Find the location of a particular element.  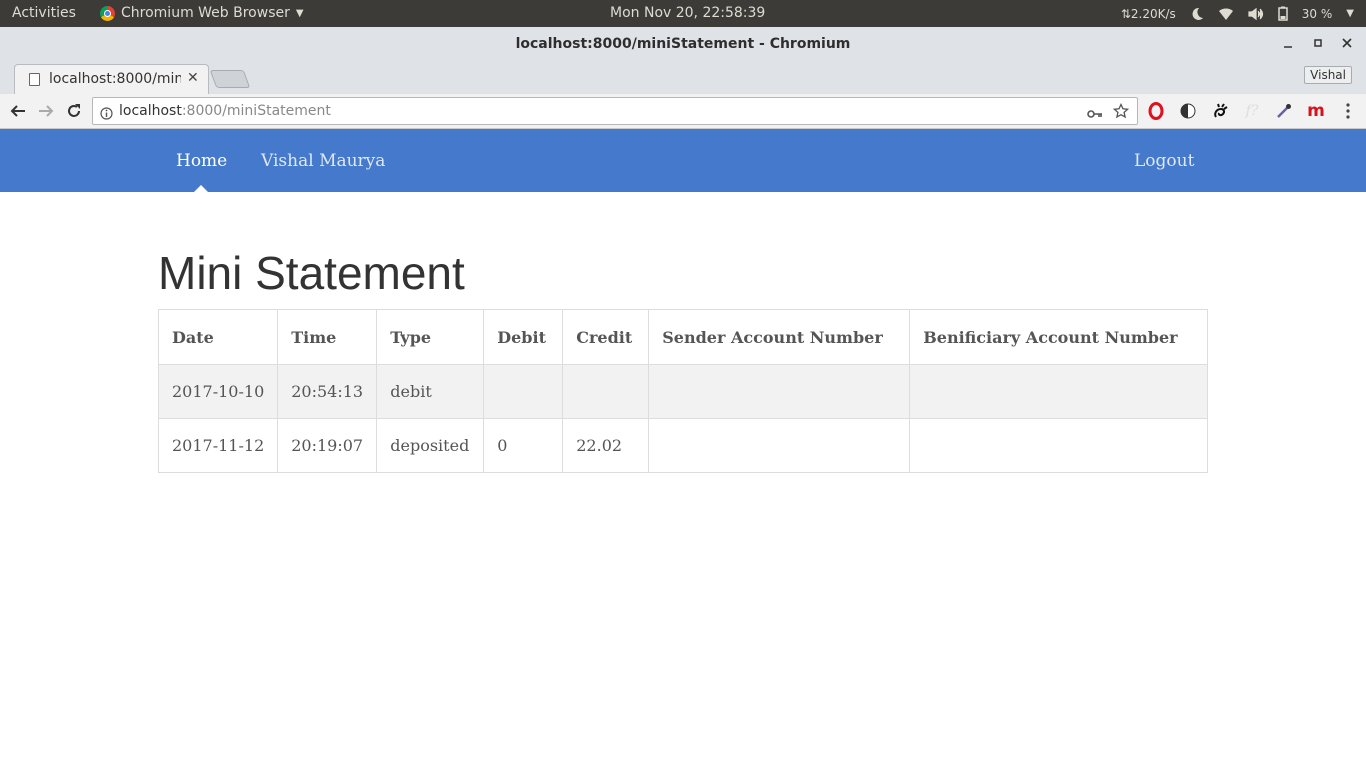

opera-icon is located at coordinates (1156, 111).